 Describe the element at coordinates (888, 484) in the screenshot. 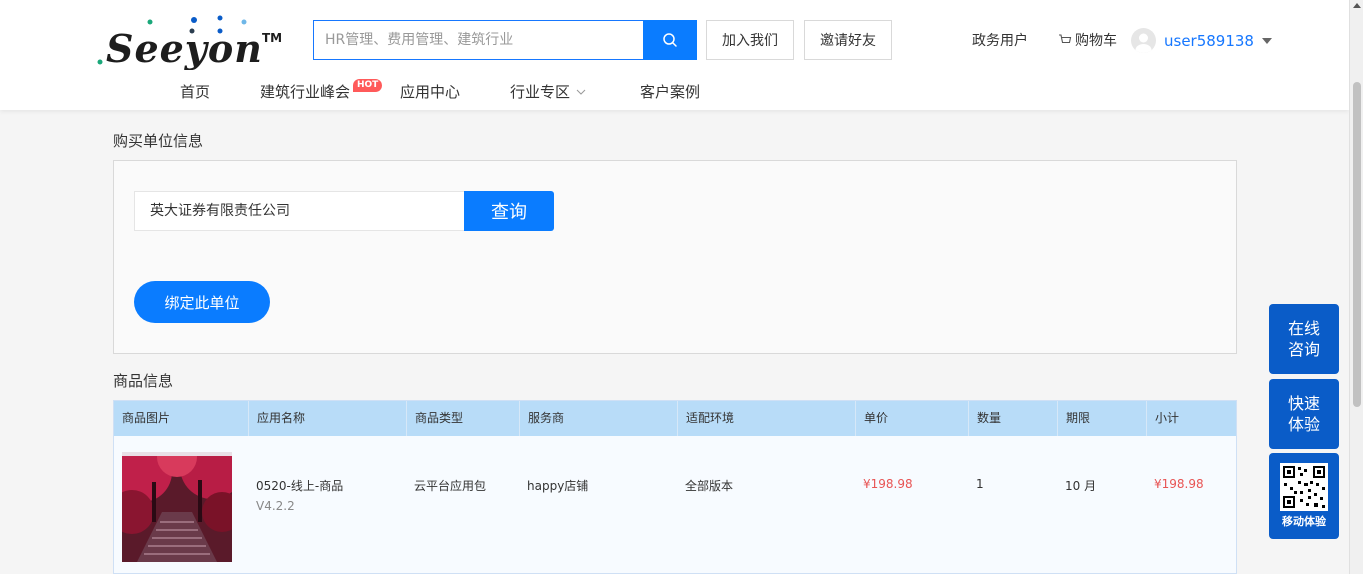

I see `unit-price: ¥198.98` at that location.